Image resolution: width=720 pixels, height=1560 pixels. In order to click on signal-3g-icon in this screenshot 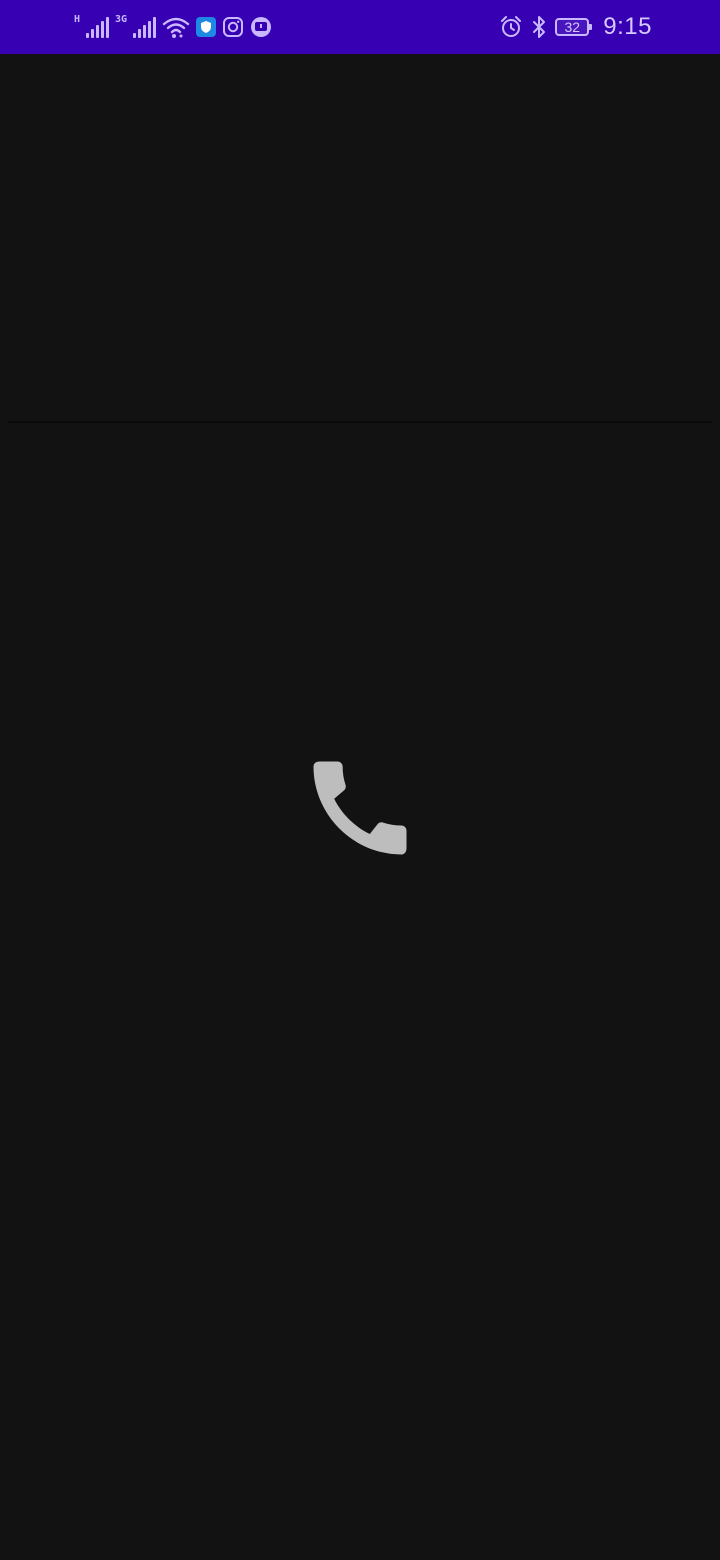, I will do `click(145, 27)`.